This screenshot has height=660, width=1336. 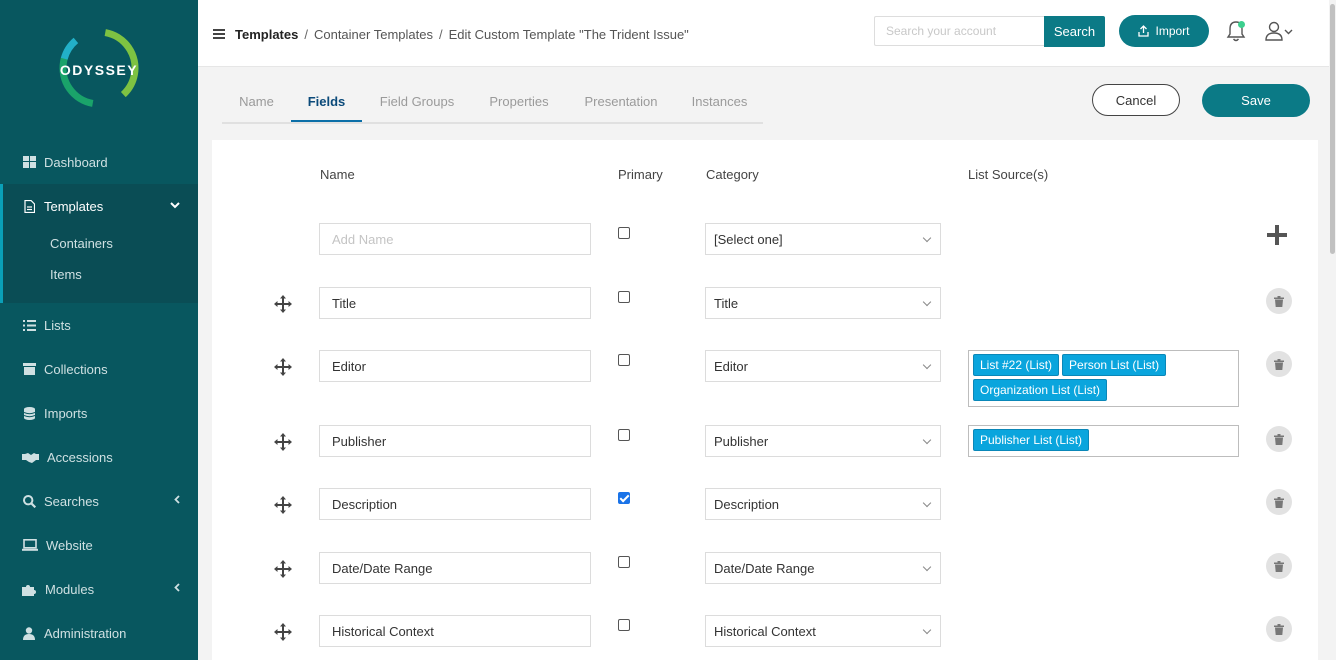 What do you see at coordinates (1016, 365) in the screenshot?
I see `list-source-tag: List #22 (List)` at bounding box center [1016, 365].